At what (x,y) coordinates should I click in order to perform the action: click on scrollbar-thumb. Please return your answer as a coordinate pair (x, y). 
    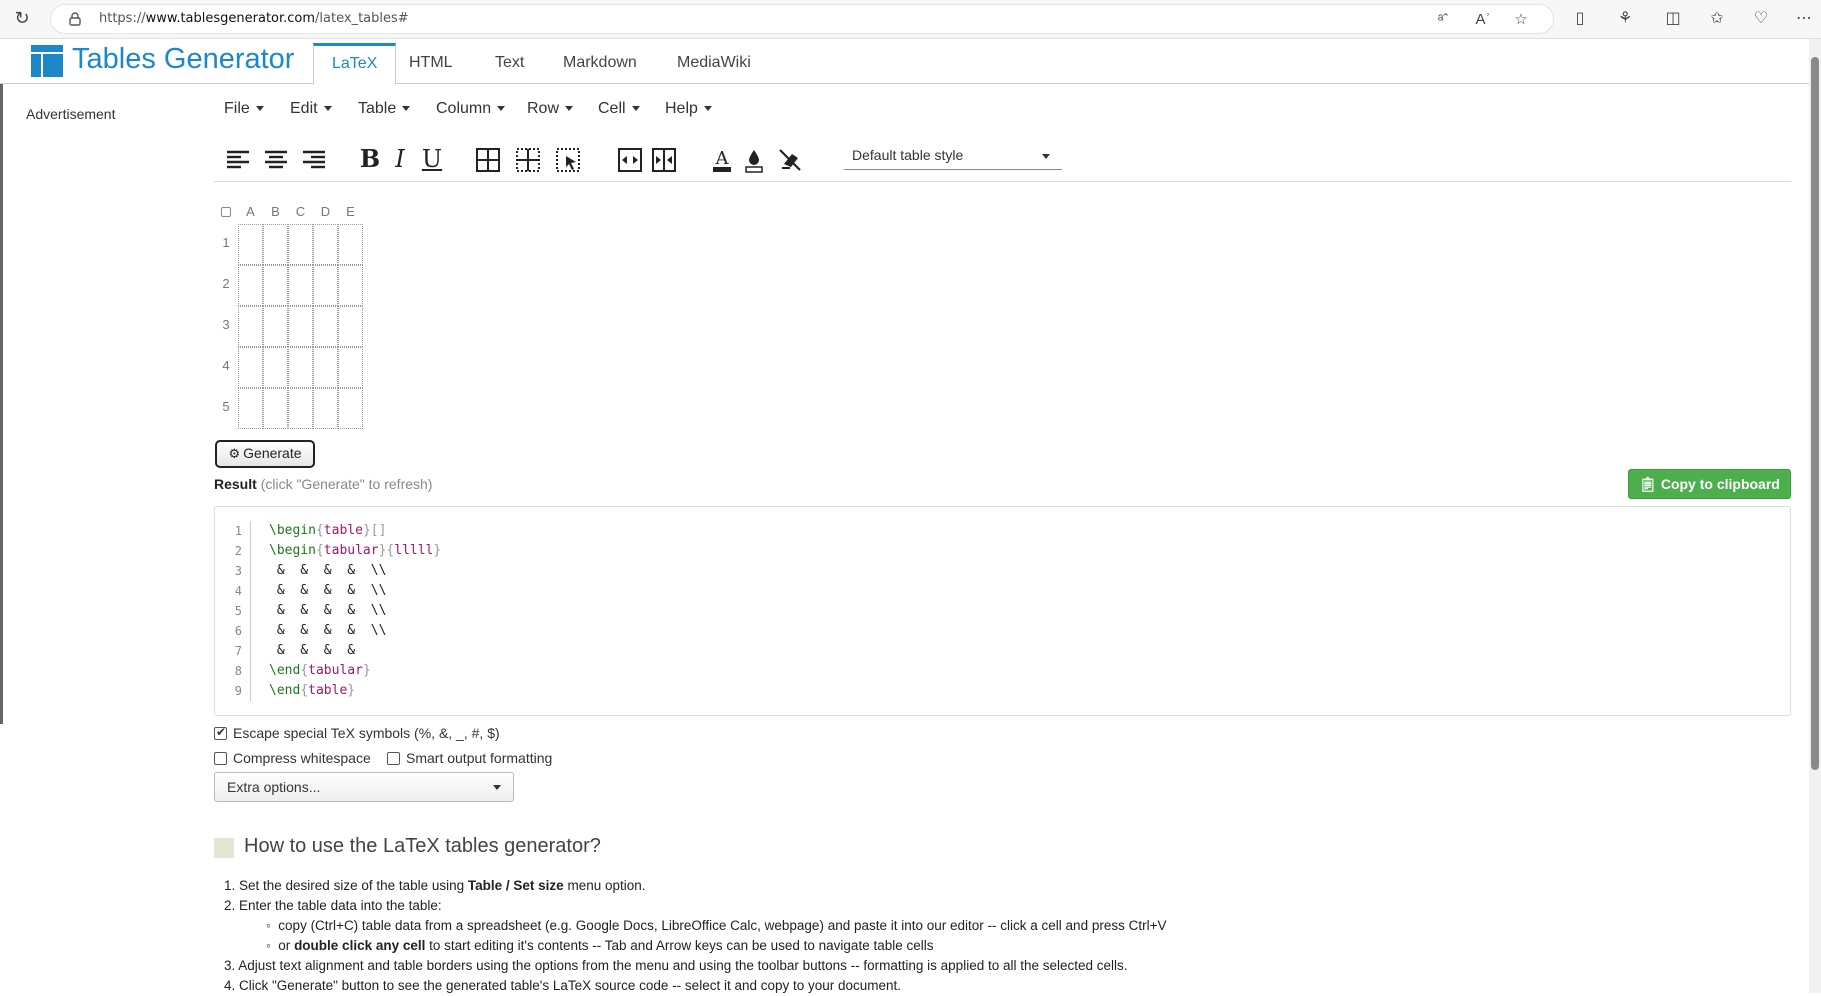
    Looking at the image, I should click on (1815, 413).